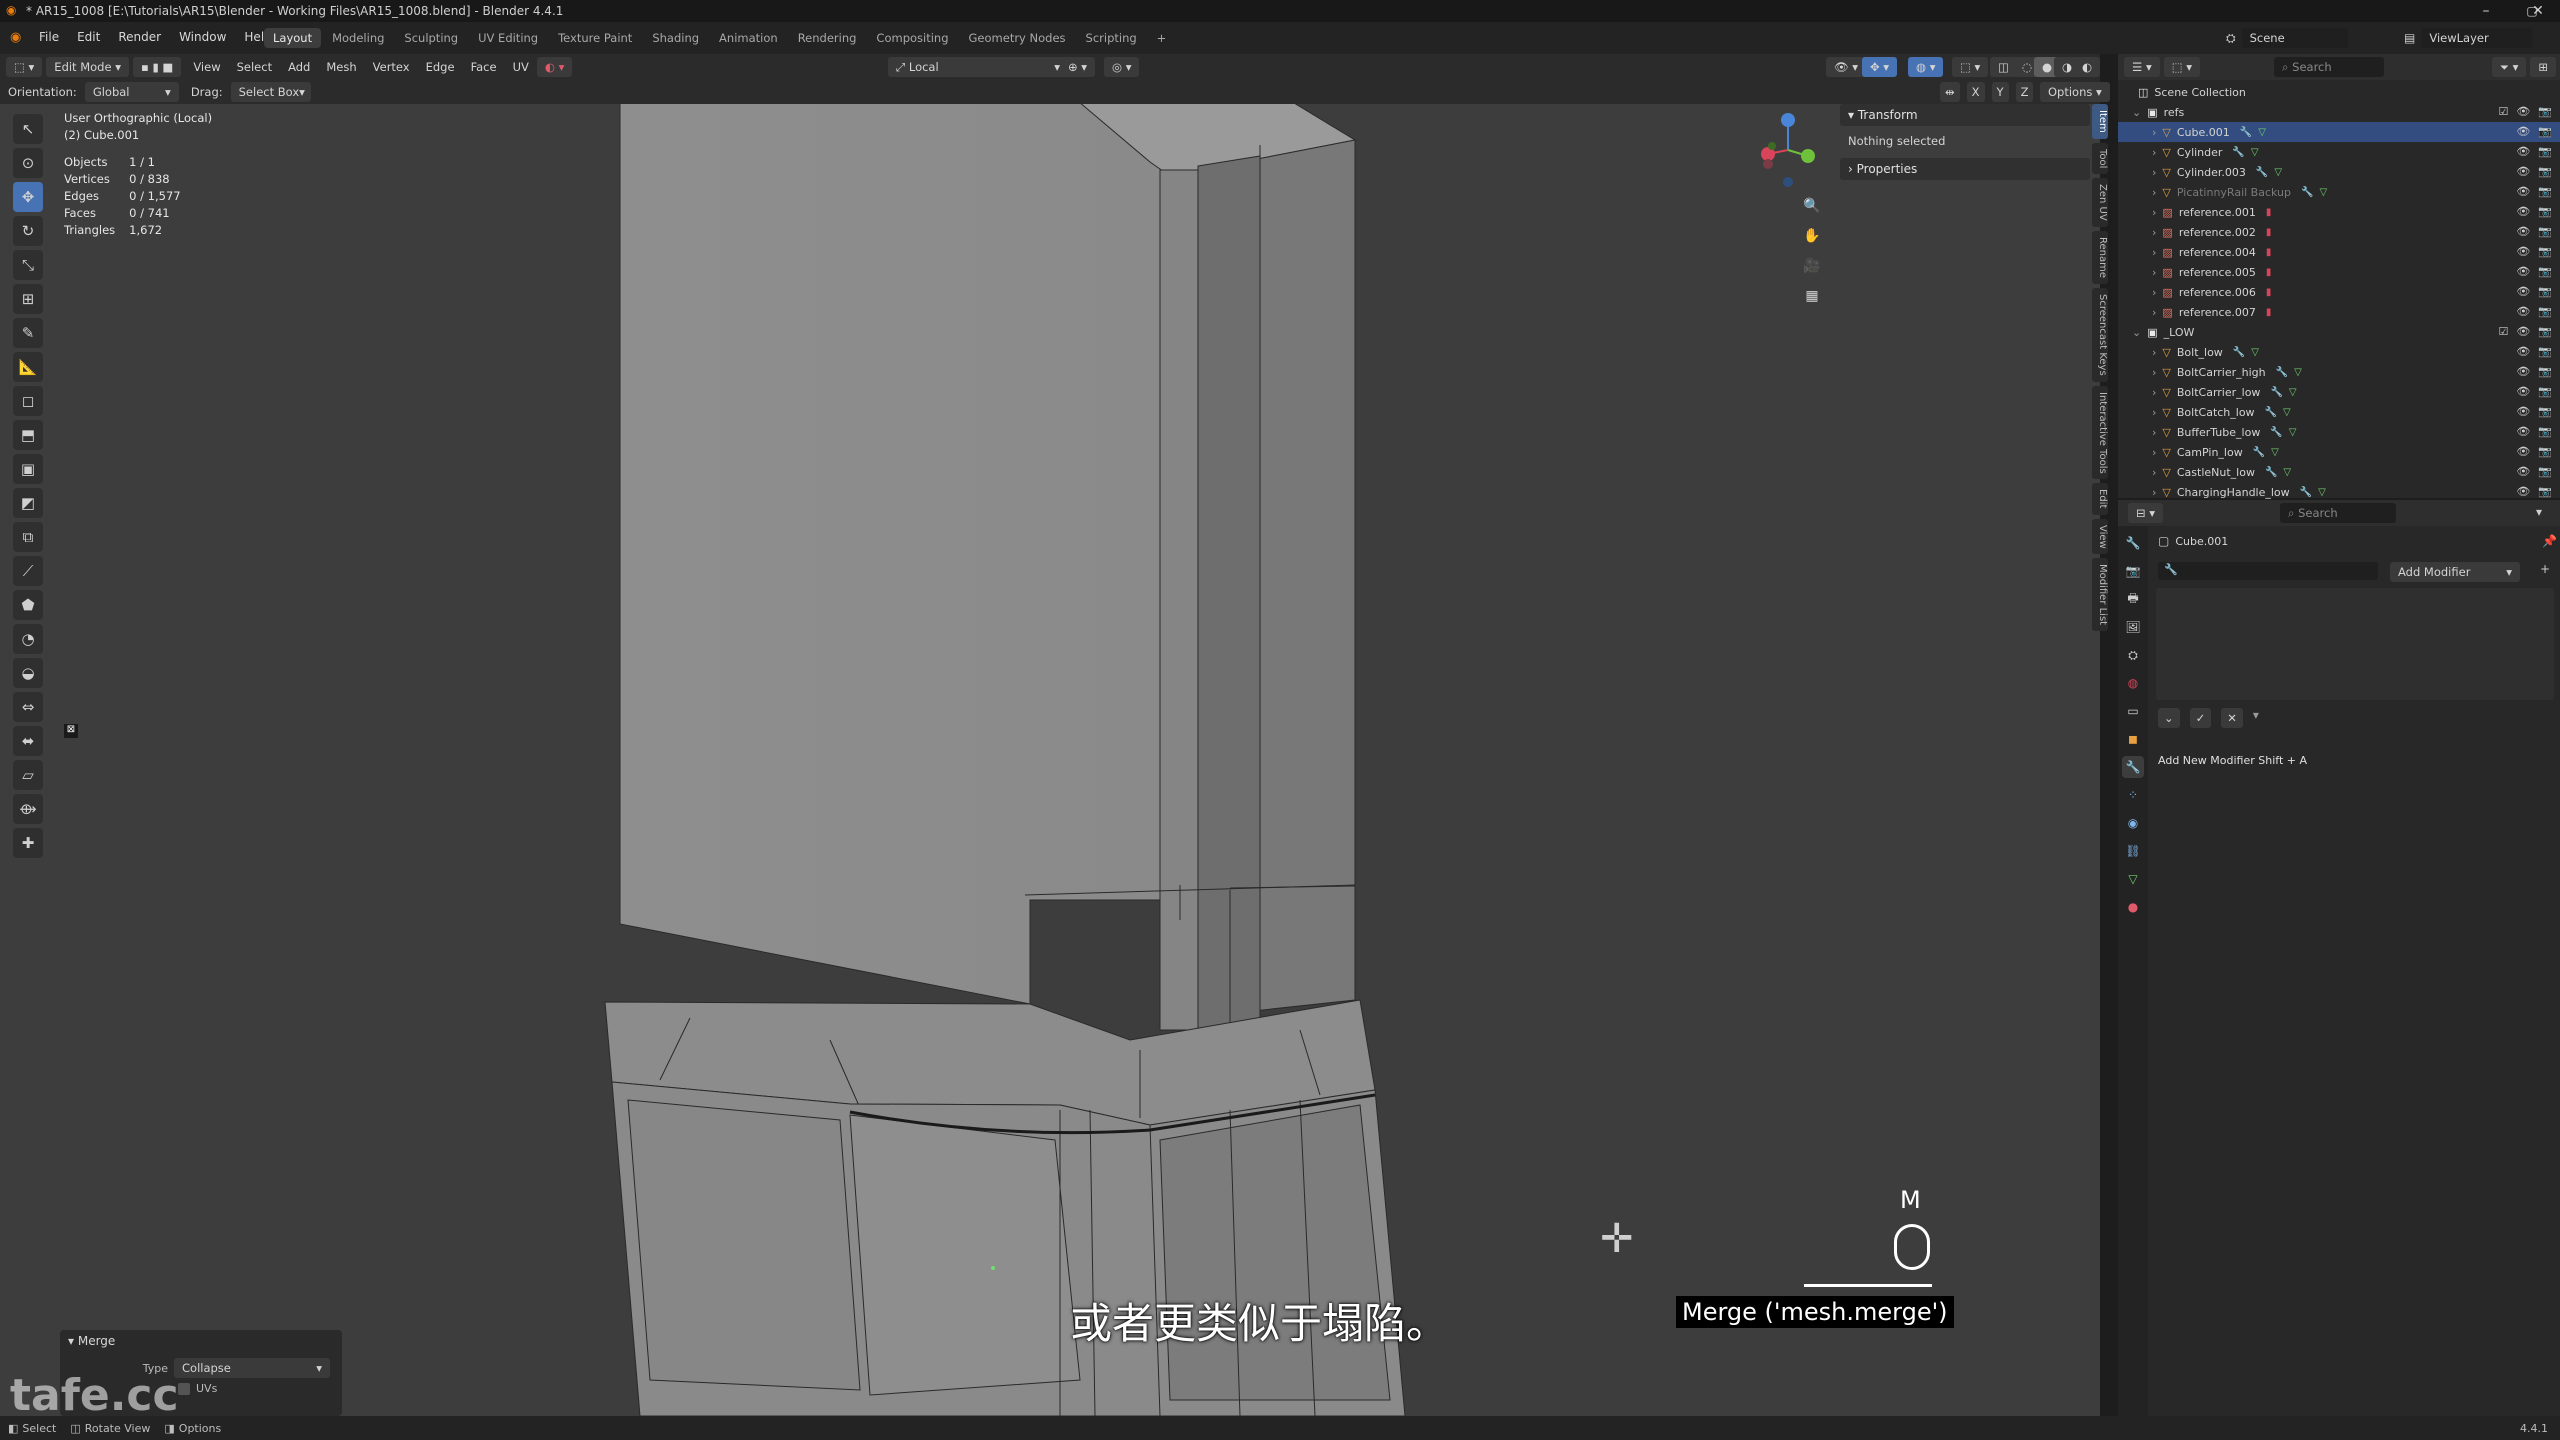  Describe the element at coordinates (1111, 38) in the screenshot. I see `tab-scripting: Scripting` at that location.